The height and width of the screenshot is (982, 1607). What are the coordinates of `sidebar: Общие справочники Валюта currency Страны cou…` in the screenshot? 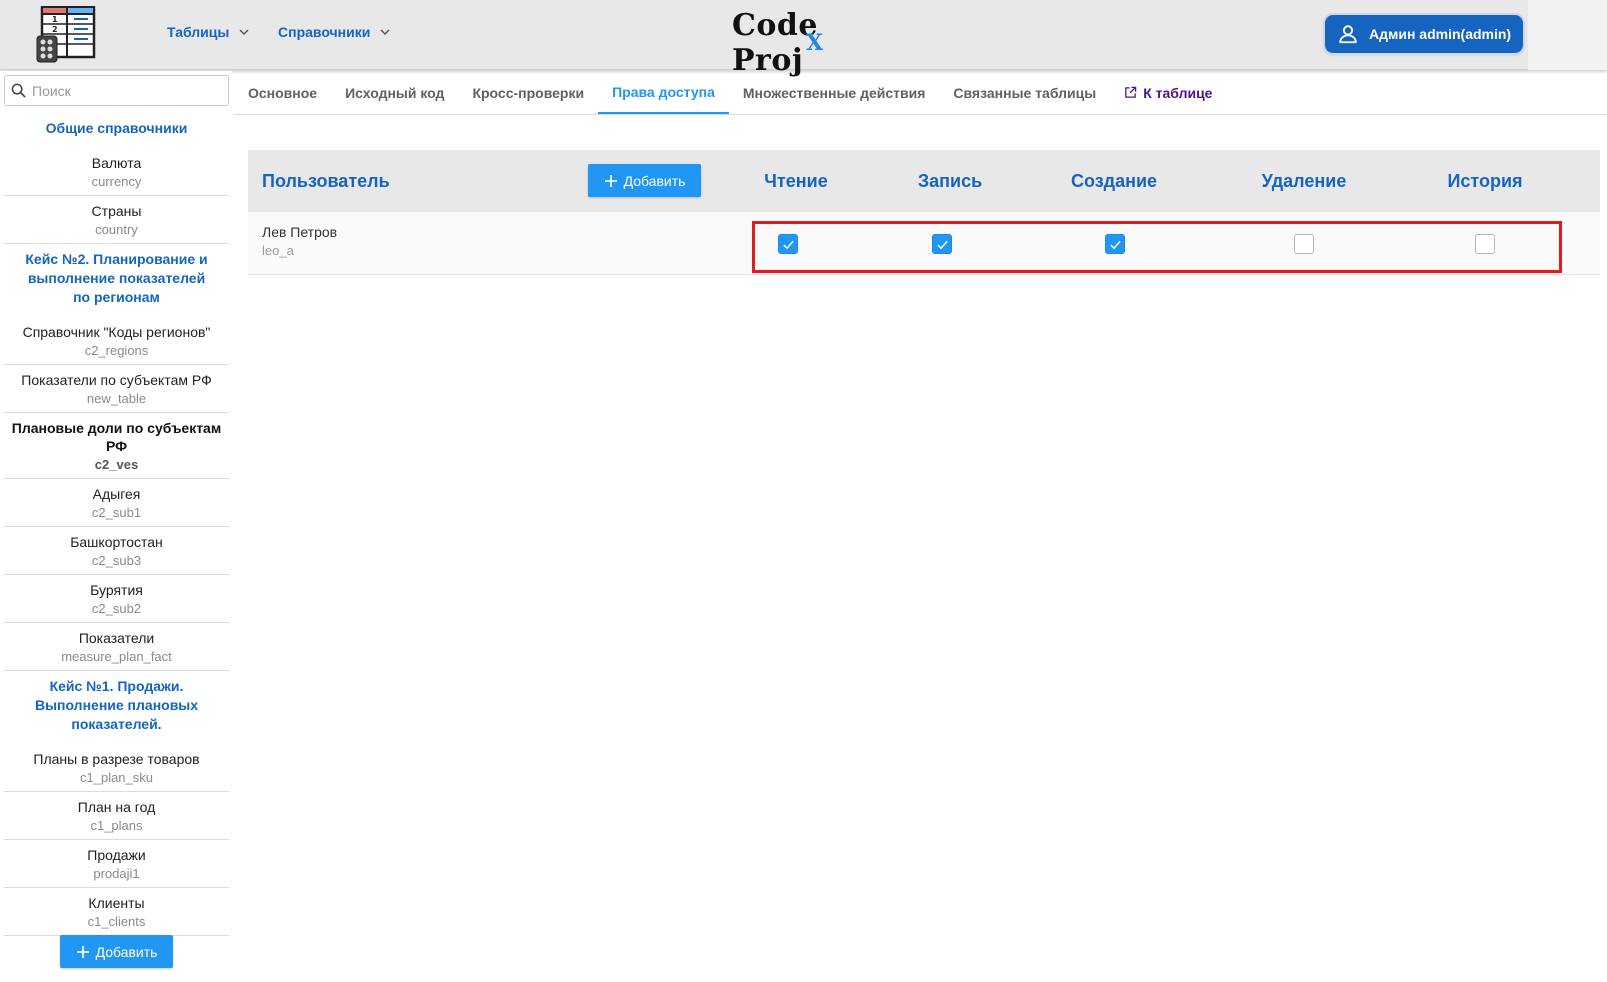 It's located at (116, 526).